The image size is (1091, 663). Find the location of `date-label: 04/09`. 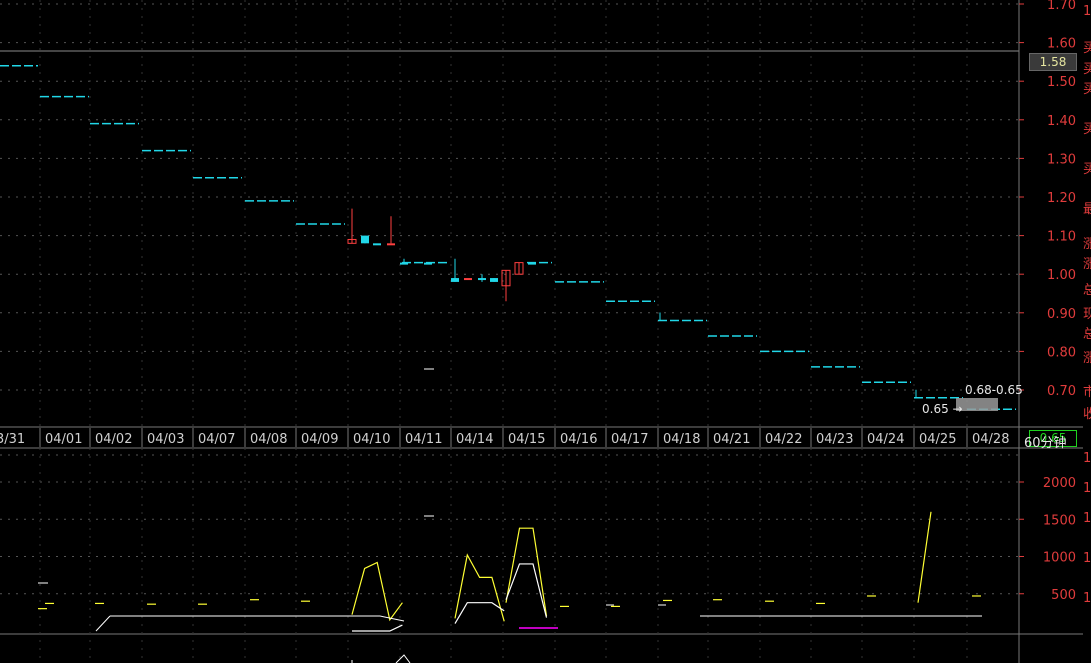

date-label: 04/09 is located at coordinates (319, 439).